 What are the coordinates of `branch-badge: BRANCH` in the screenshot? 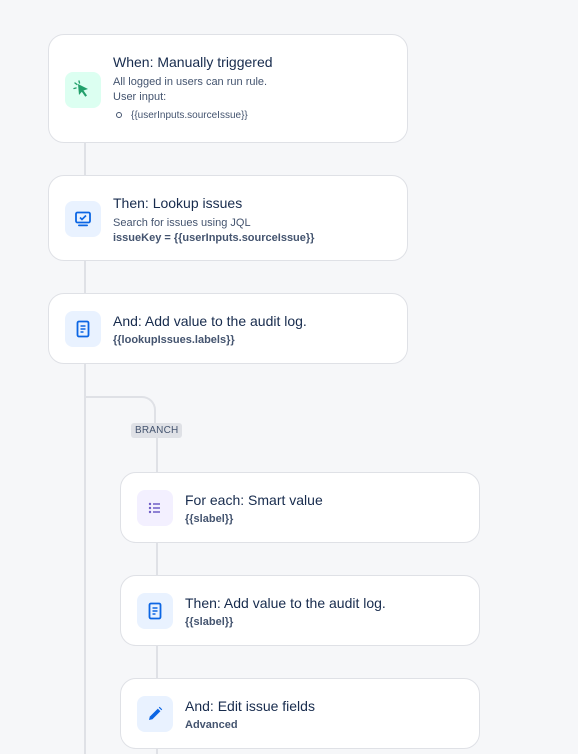 It's located at (157, 430).